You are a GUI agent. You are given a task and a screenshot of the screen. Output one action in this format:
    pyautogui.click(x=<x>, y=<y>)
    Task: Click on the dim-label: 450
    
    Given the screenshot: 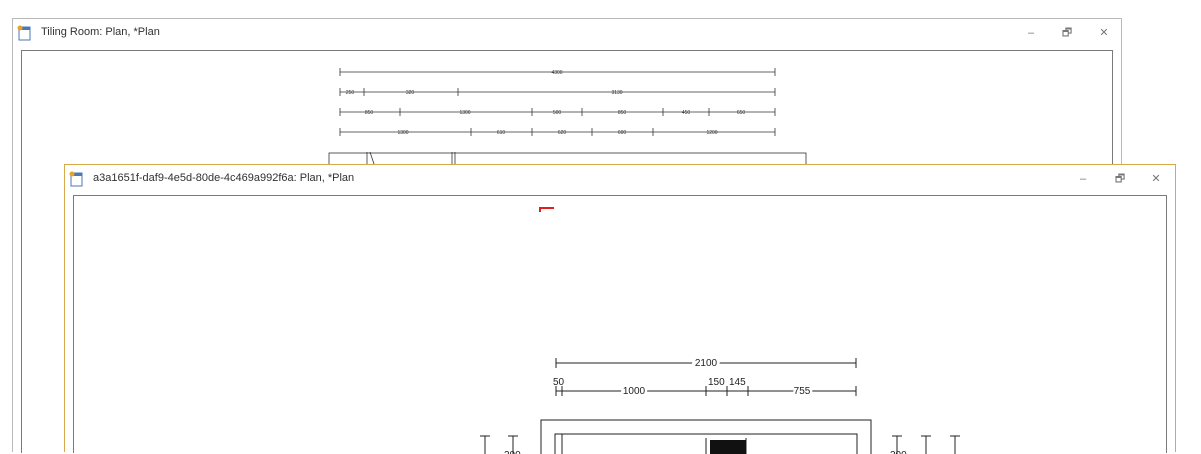 What is the action you would take?
    pyautogui.click(x=686, y=113)
    